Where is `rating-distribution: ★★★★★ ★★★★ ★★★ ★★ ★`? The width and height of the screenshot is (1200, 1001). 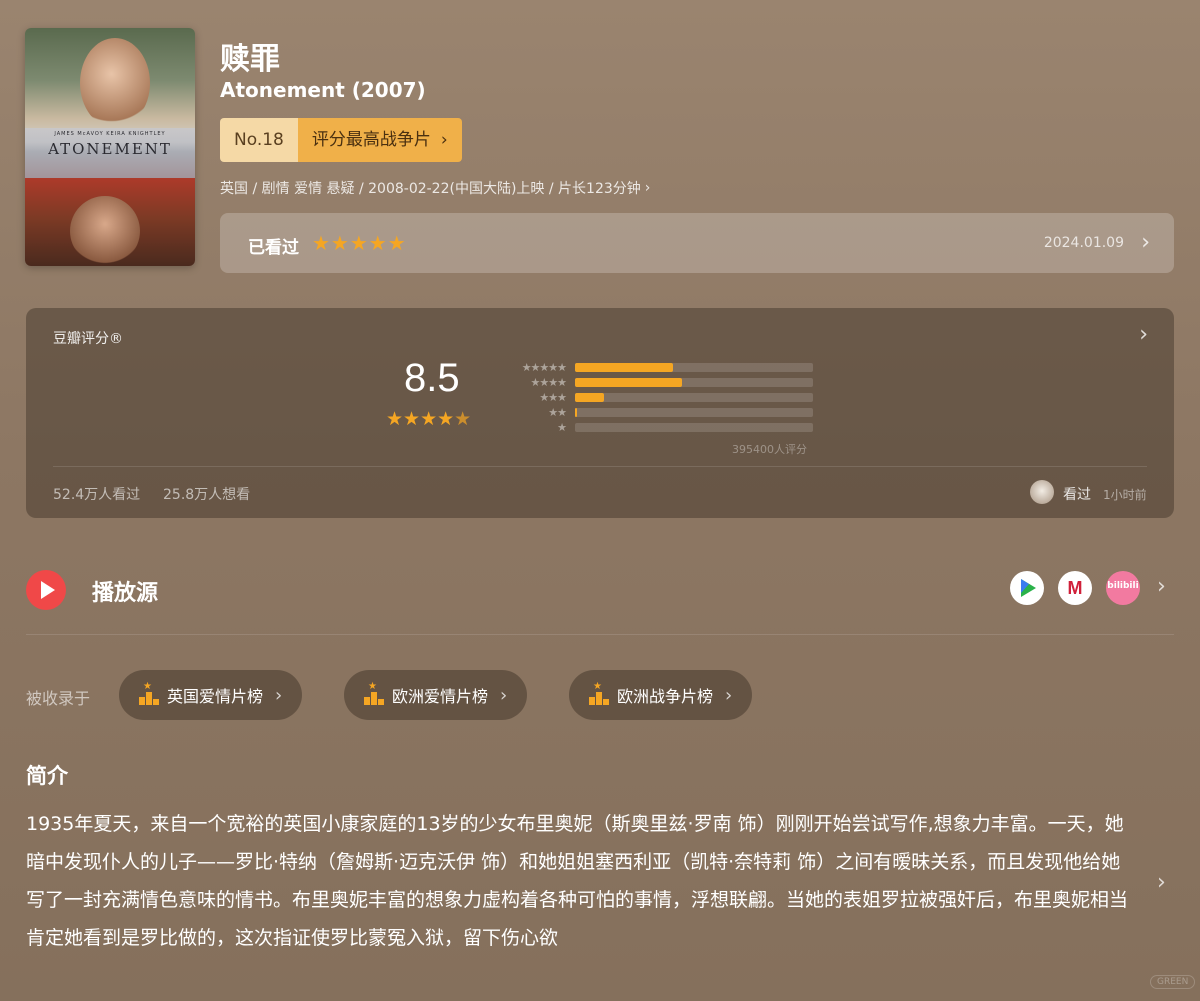
rating-distribution: ★★★★★ ★★★★ ★★★ ★★ ★ is located at coordinates (661, 397).